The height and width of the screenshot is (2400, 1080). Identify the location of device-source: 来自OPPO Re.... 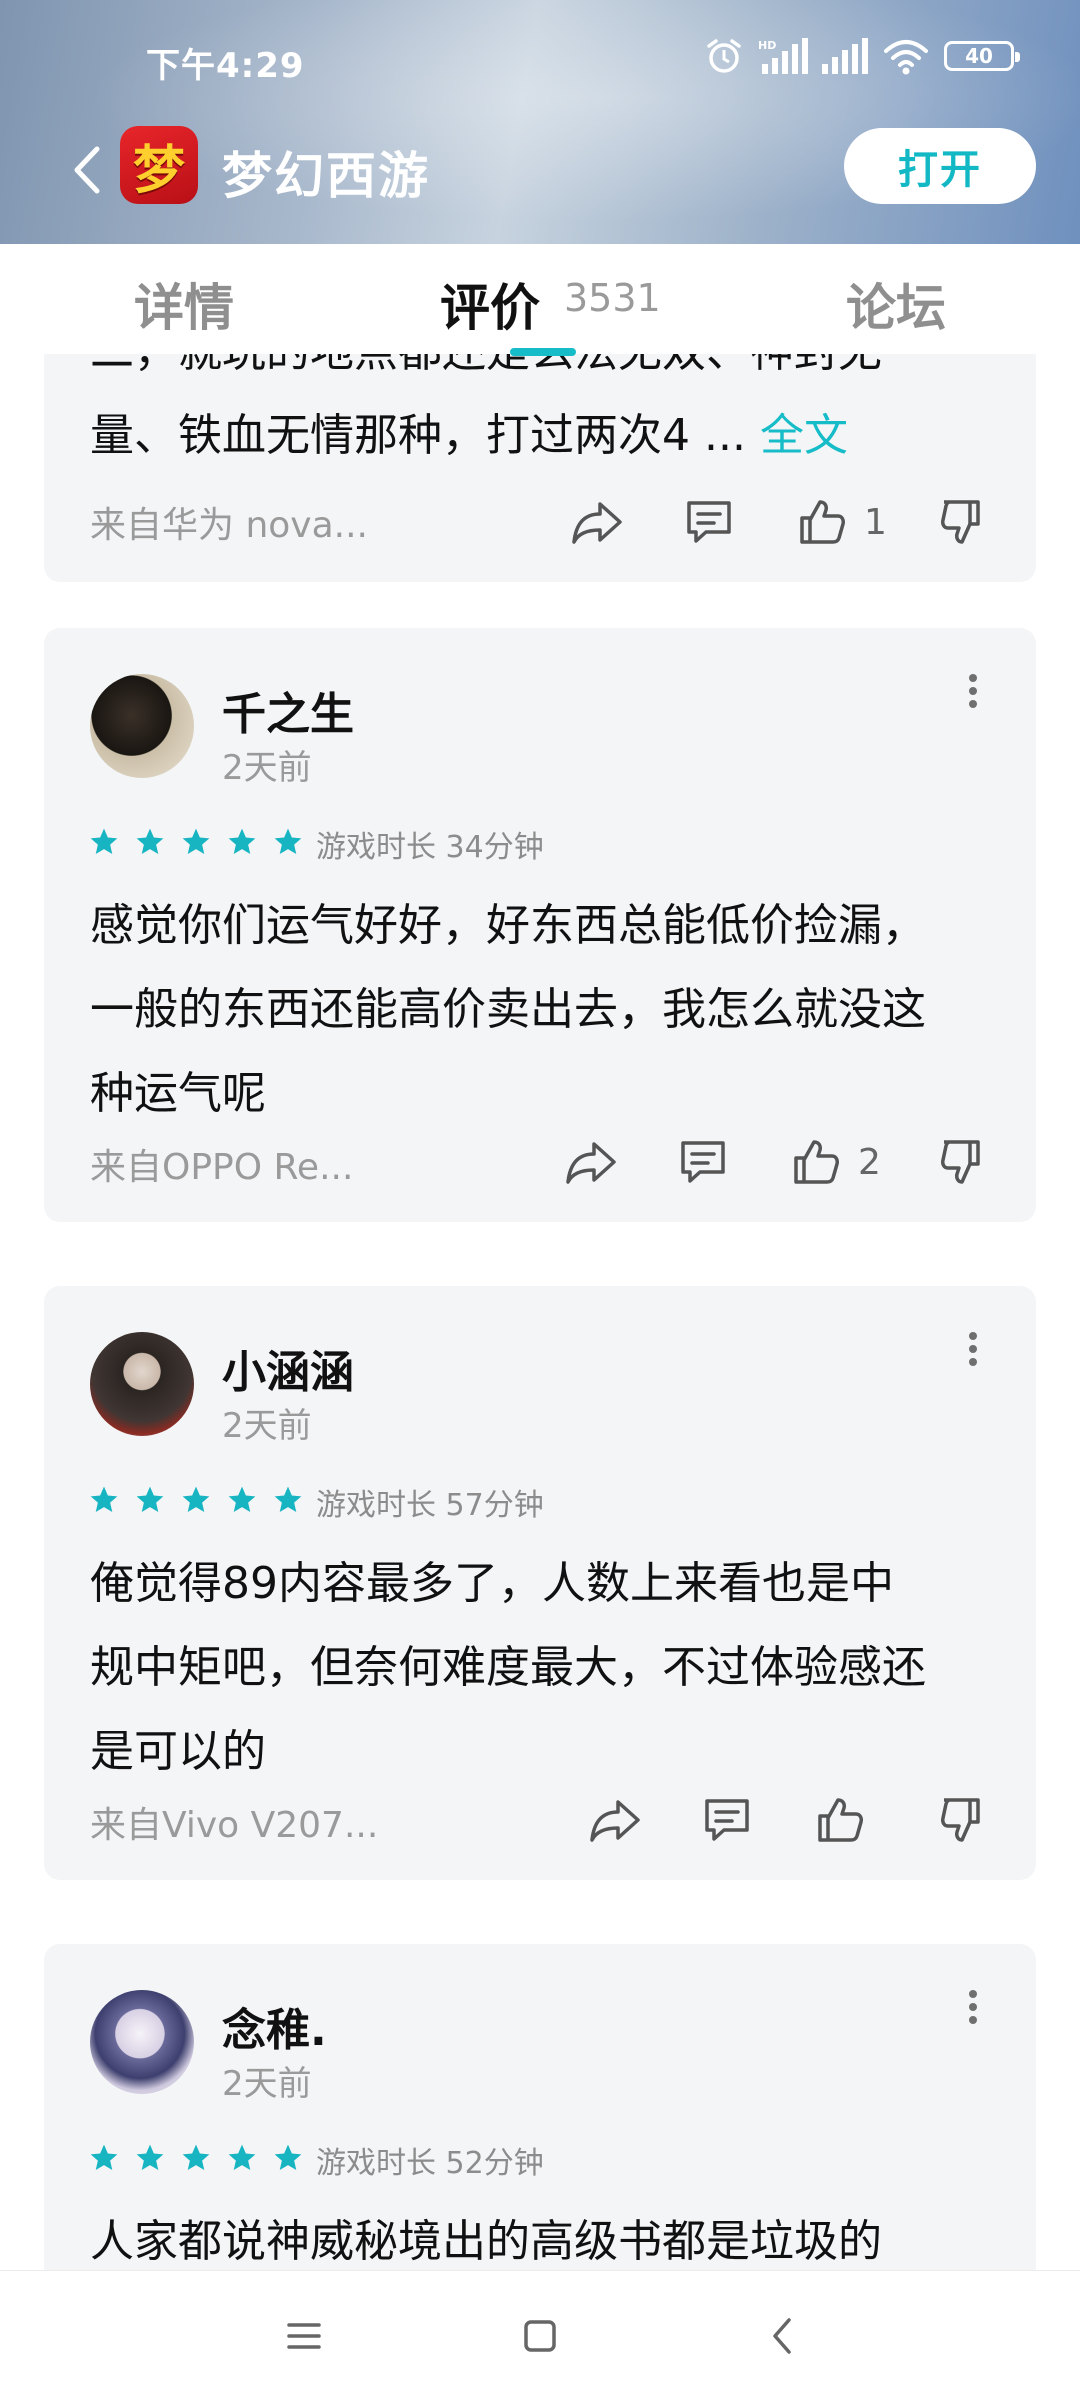
(222, 1167).